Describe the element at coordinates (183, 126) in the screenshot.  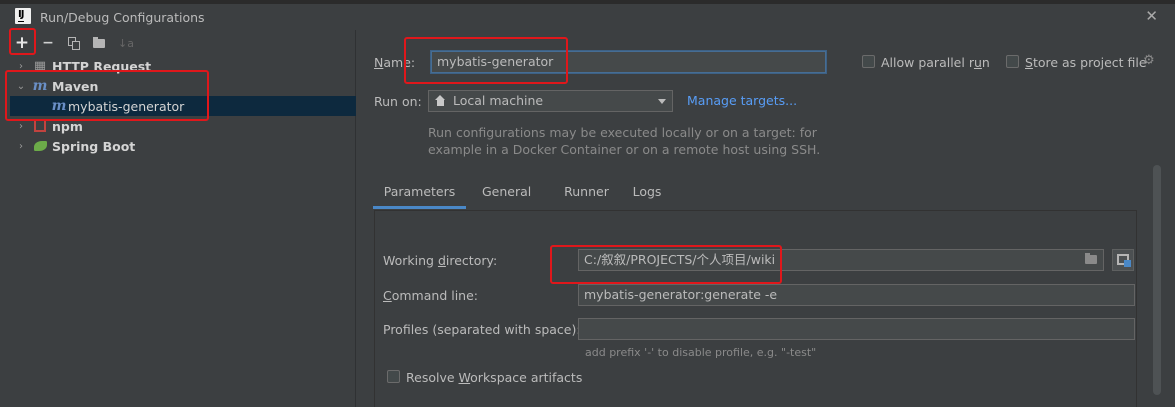
I see `tree-item-npm: › npm` at that location.